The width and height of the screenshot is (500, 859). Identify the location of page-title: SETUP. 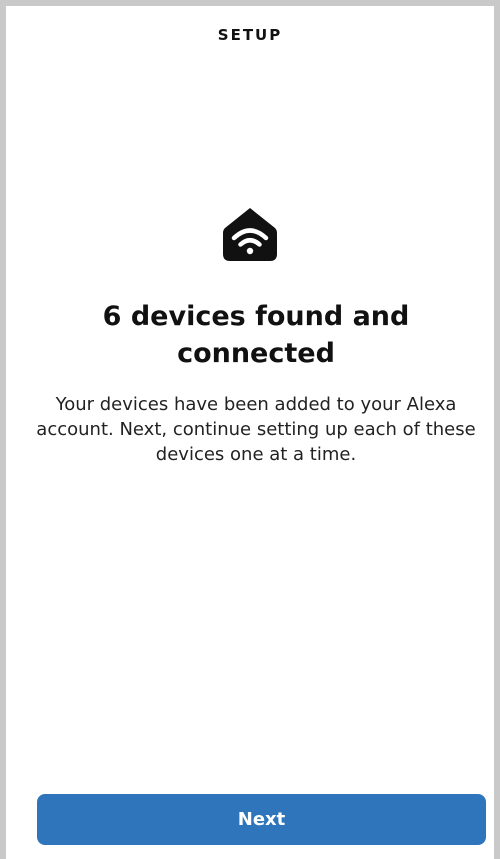
(250, 35).